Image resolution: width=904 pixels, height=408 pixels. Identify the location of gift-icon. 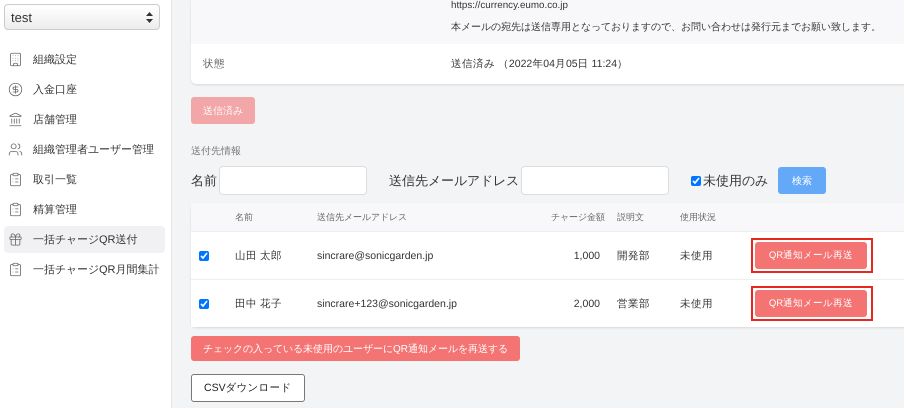
(15, 239).